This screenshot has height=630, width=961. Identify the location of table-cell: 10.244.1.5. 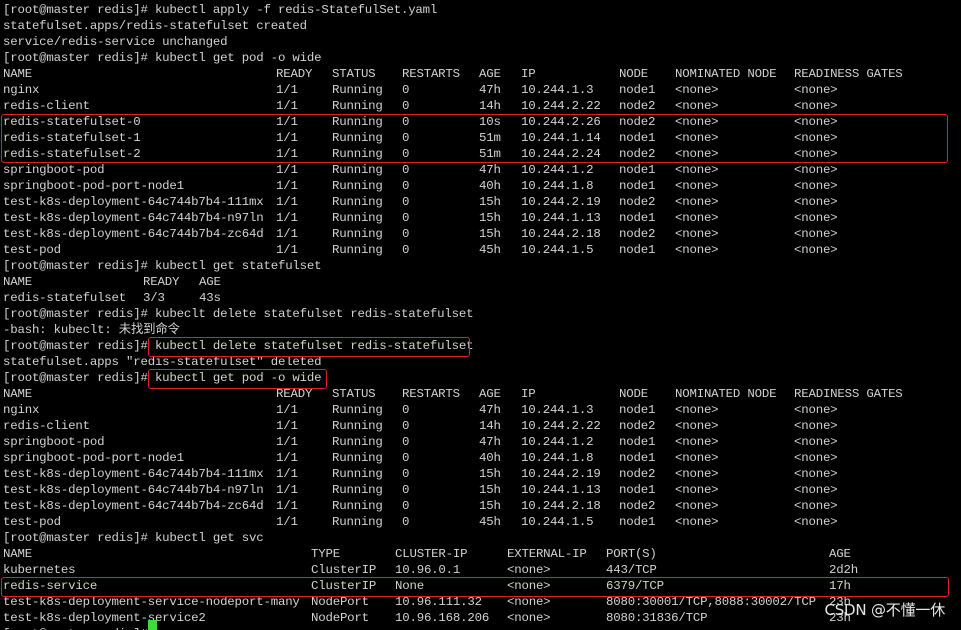
(557, 522).